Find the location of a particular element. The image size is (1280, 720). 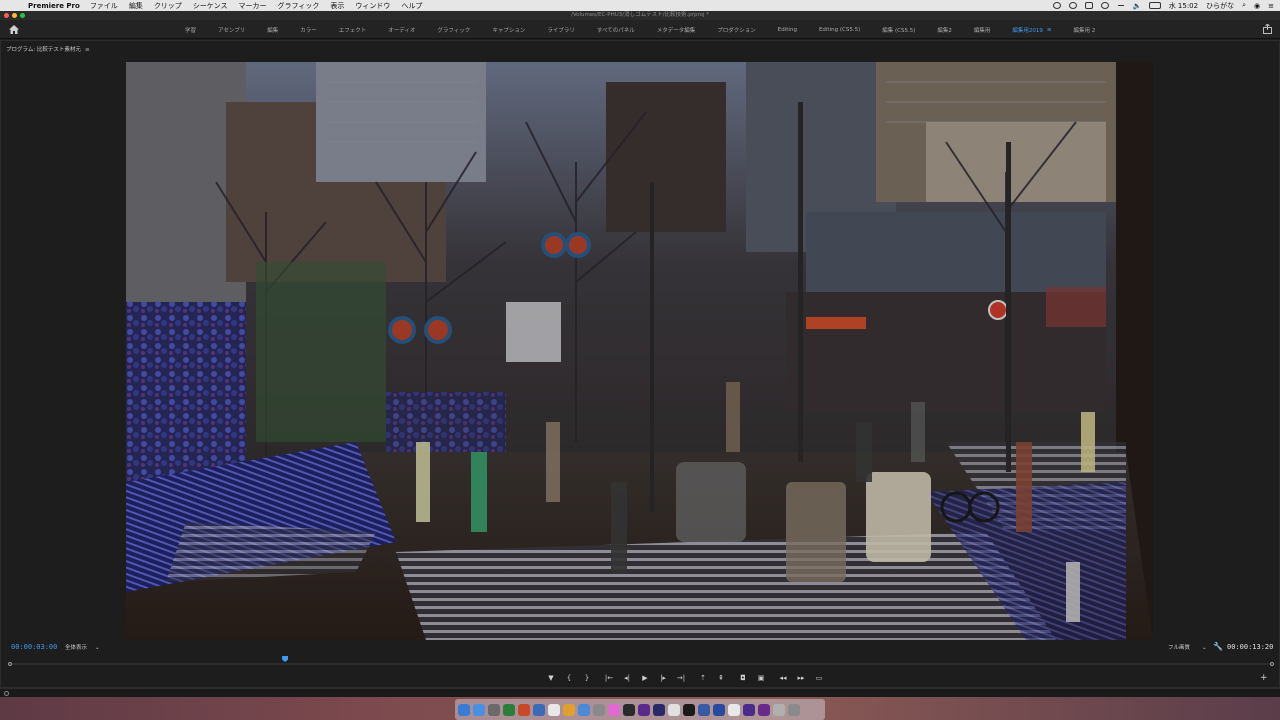

wifi-icon is located at coordinates (1120, 5).